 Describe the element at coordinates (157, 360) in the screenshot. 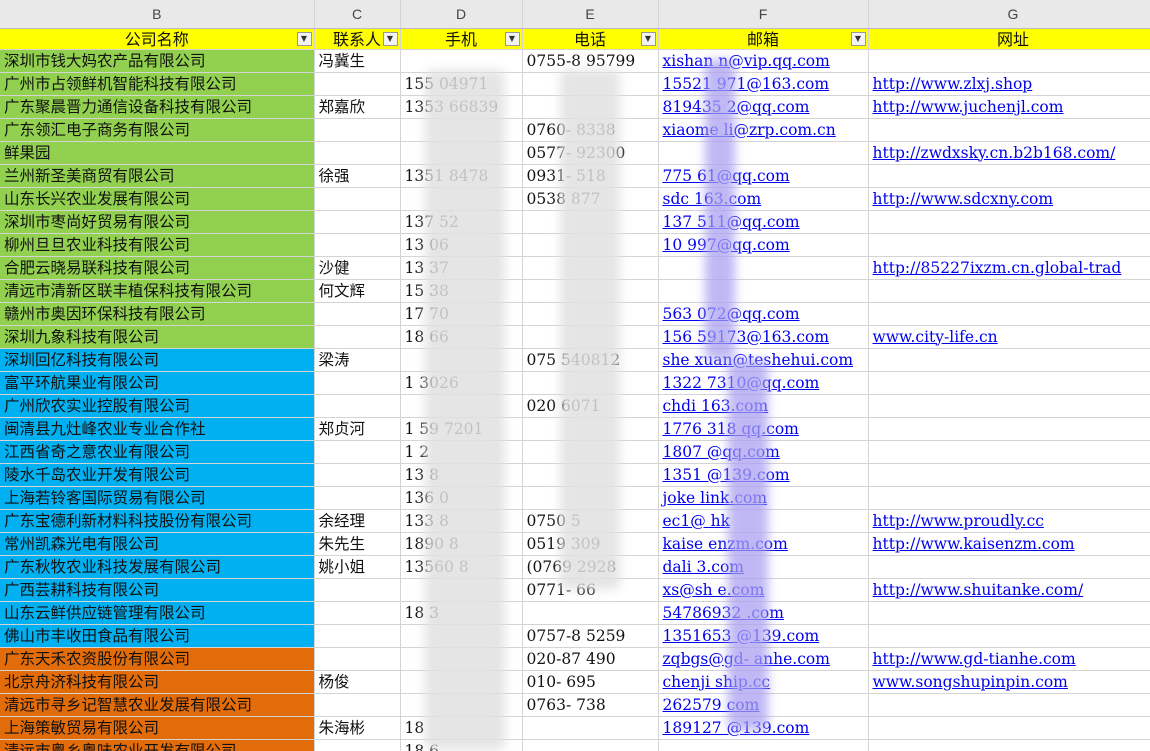

I see `cell-company: 深圳回亿科技有限公司` at that location.